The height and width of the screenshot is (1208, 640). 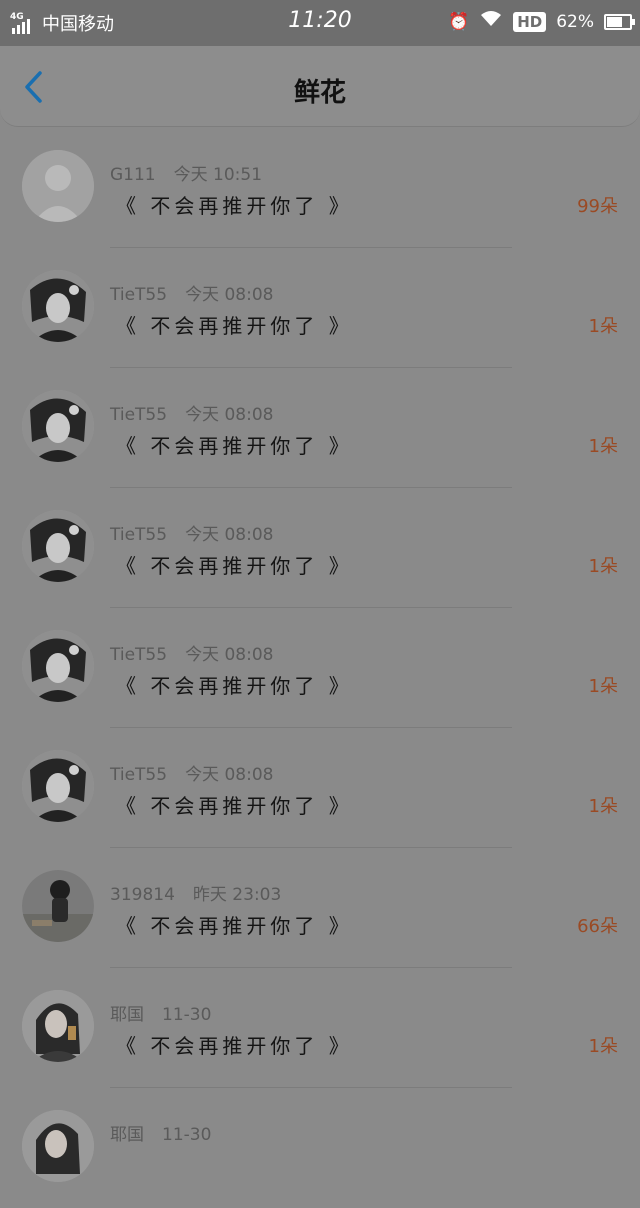 I want to click on battery-charging-icon, so click(x=619, y=21).